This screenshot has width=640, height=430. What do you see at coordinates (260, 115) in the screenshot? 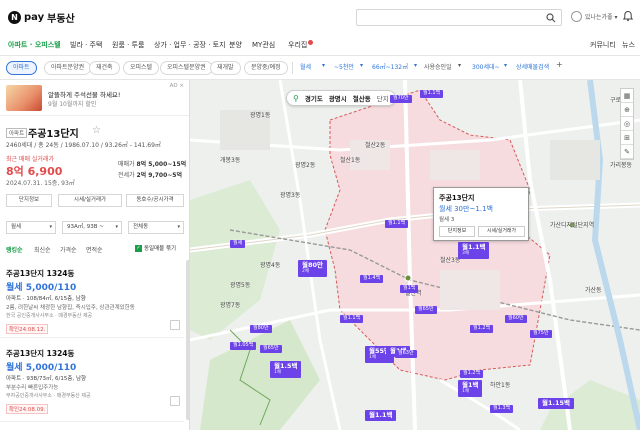
I see `map-place-label: 광명1동` at bounding box center [260, 115].